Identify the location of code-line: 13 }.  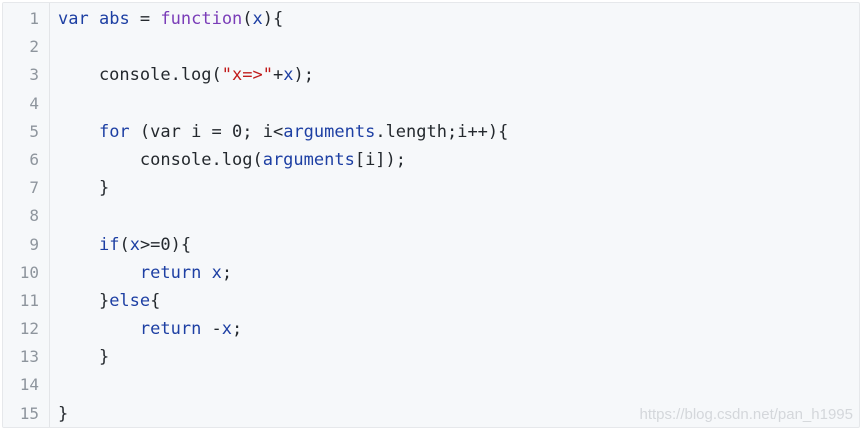
(431, 357).